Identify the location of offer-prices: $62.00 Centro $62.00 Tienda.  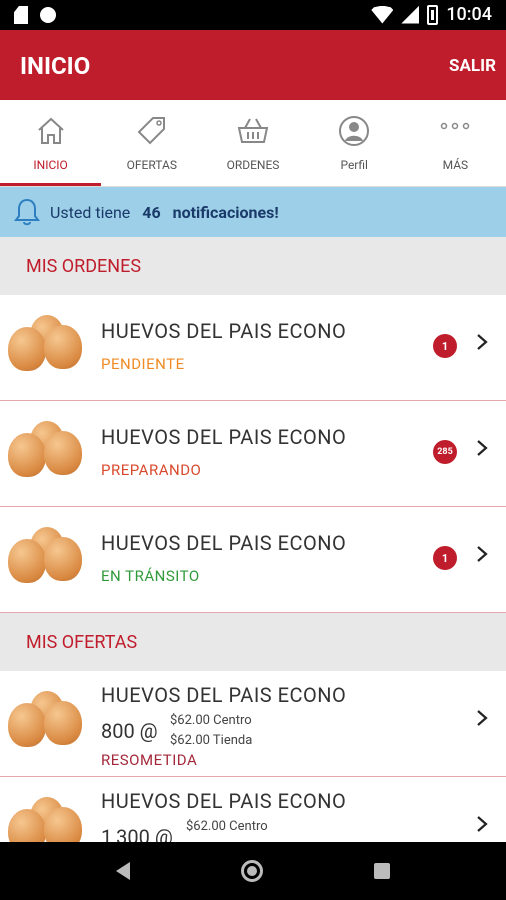
(211, 731).